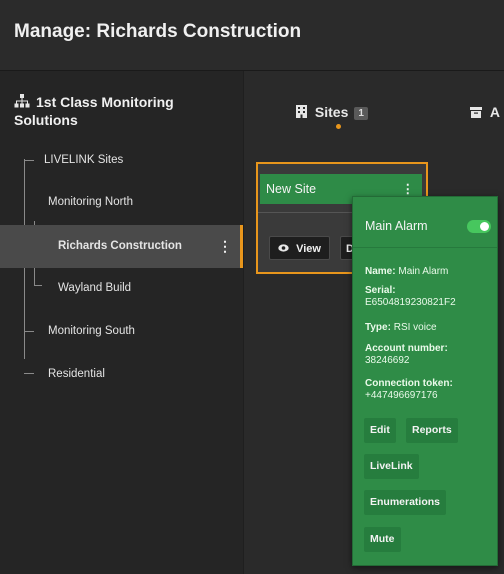 The image size is (504, 574). I want to click on building-icon, so click(303, 112).